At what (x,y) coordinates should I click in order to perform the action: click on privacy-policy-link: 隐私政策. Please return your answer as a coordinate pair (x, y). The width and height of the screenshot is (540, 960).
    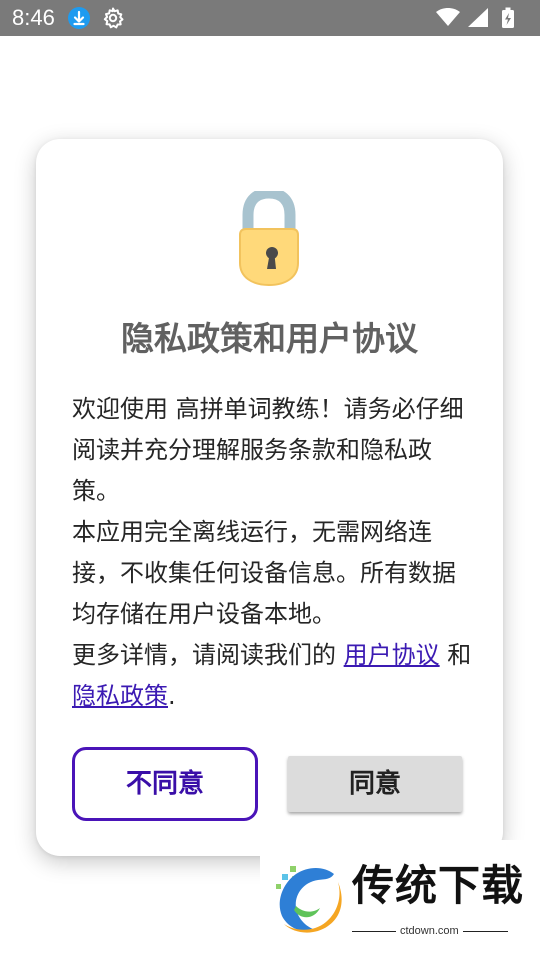
    Looking at the image, I should click on (120, 696).